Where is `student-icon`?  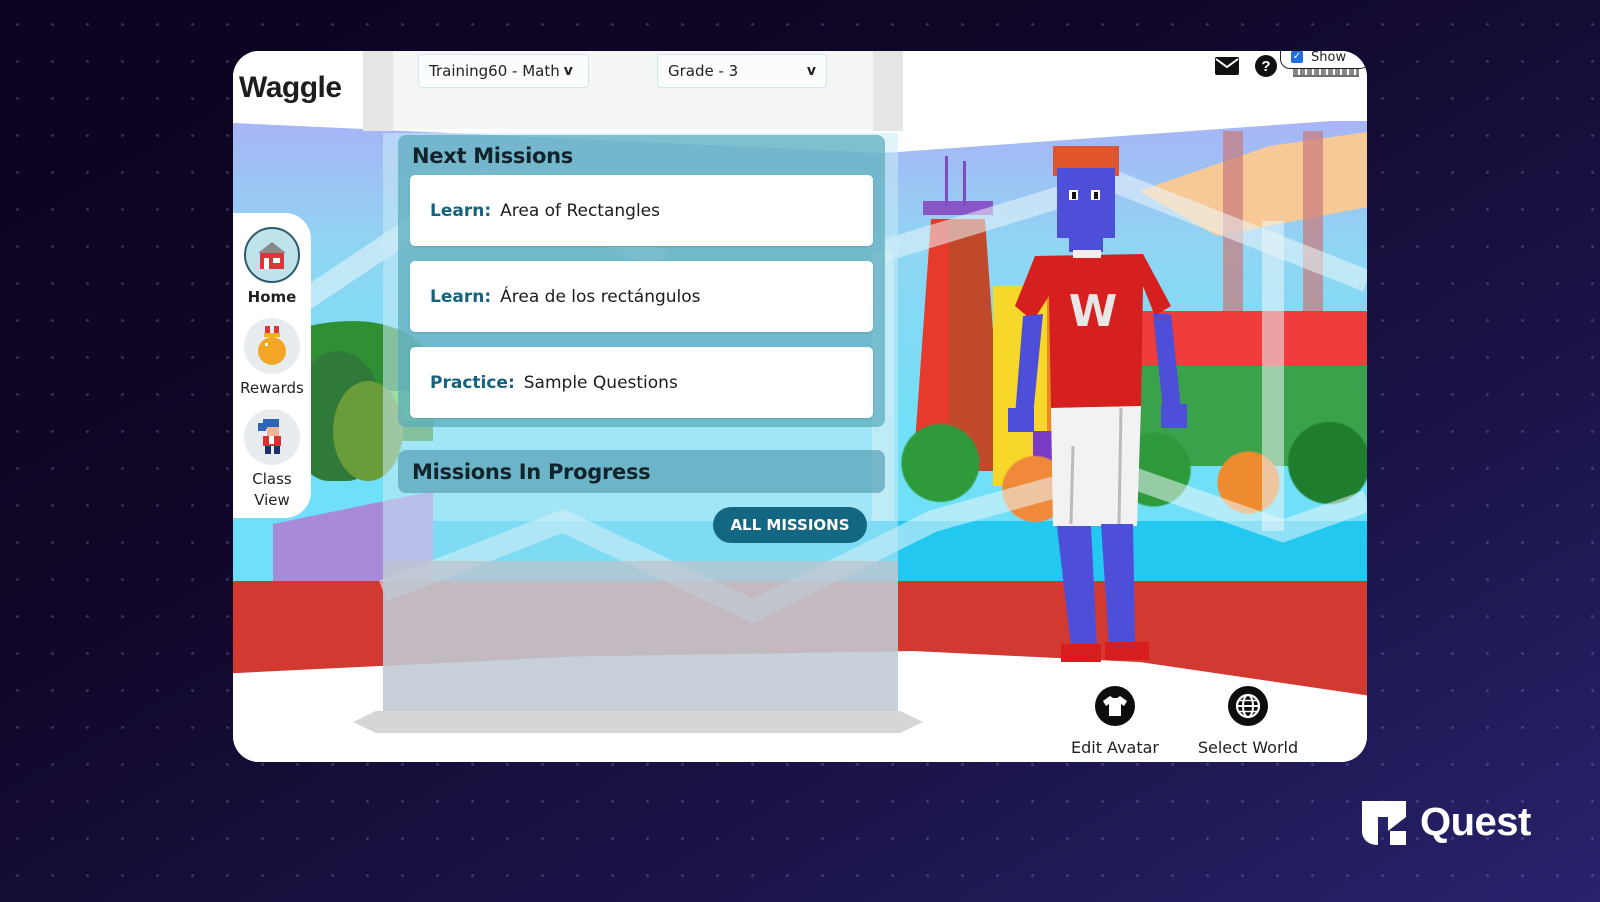
student-icon is located at coordinates (272, 437).